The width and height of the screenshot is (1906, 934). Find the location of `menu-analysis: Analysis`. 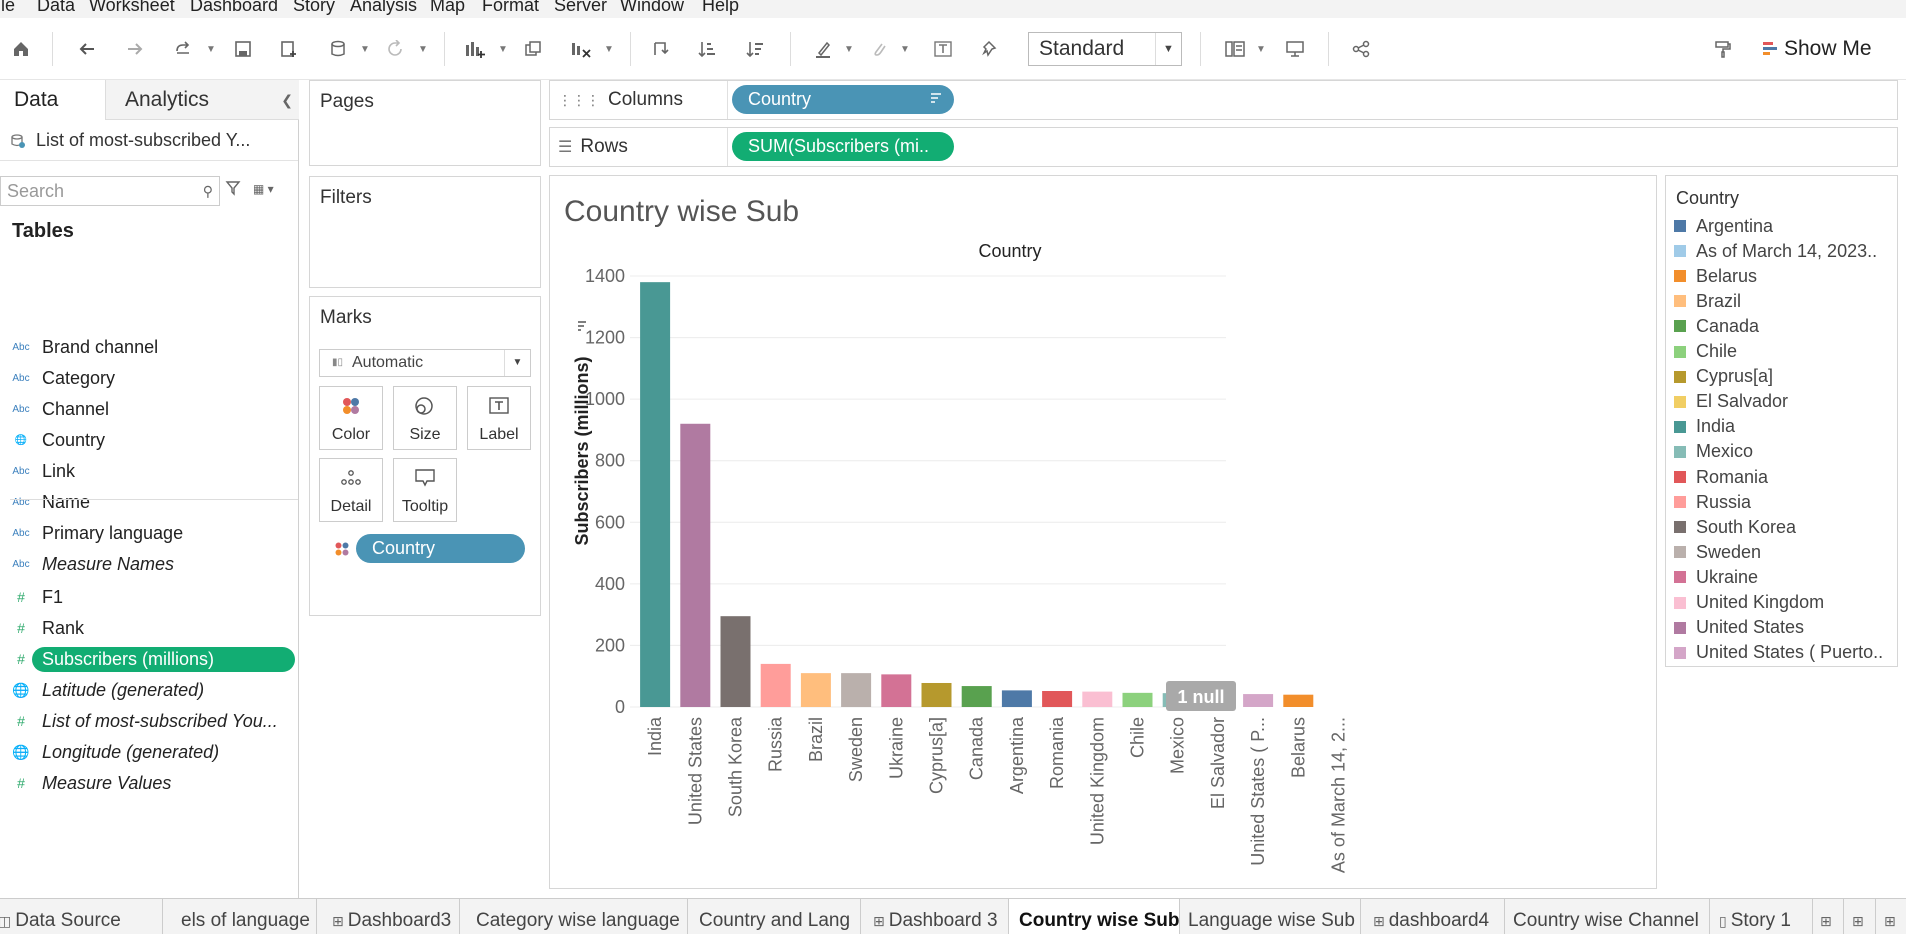

menu-analysis: Analysis is located at coordinates (383, 8).